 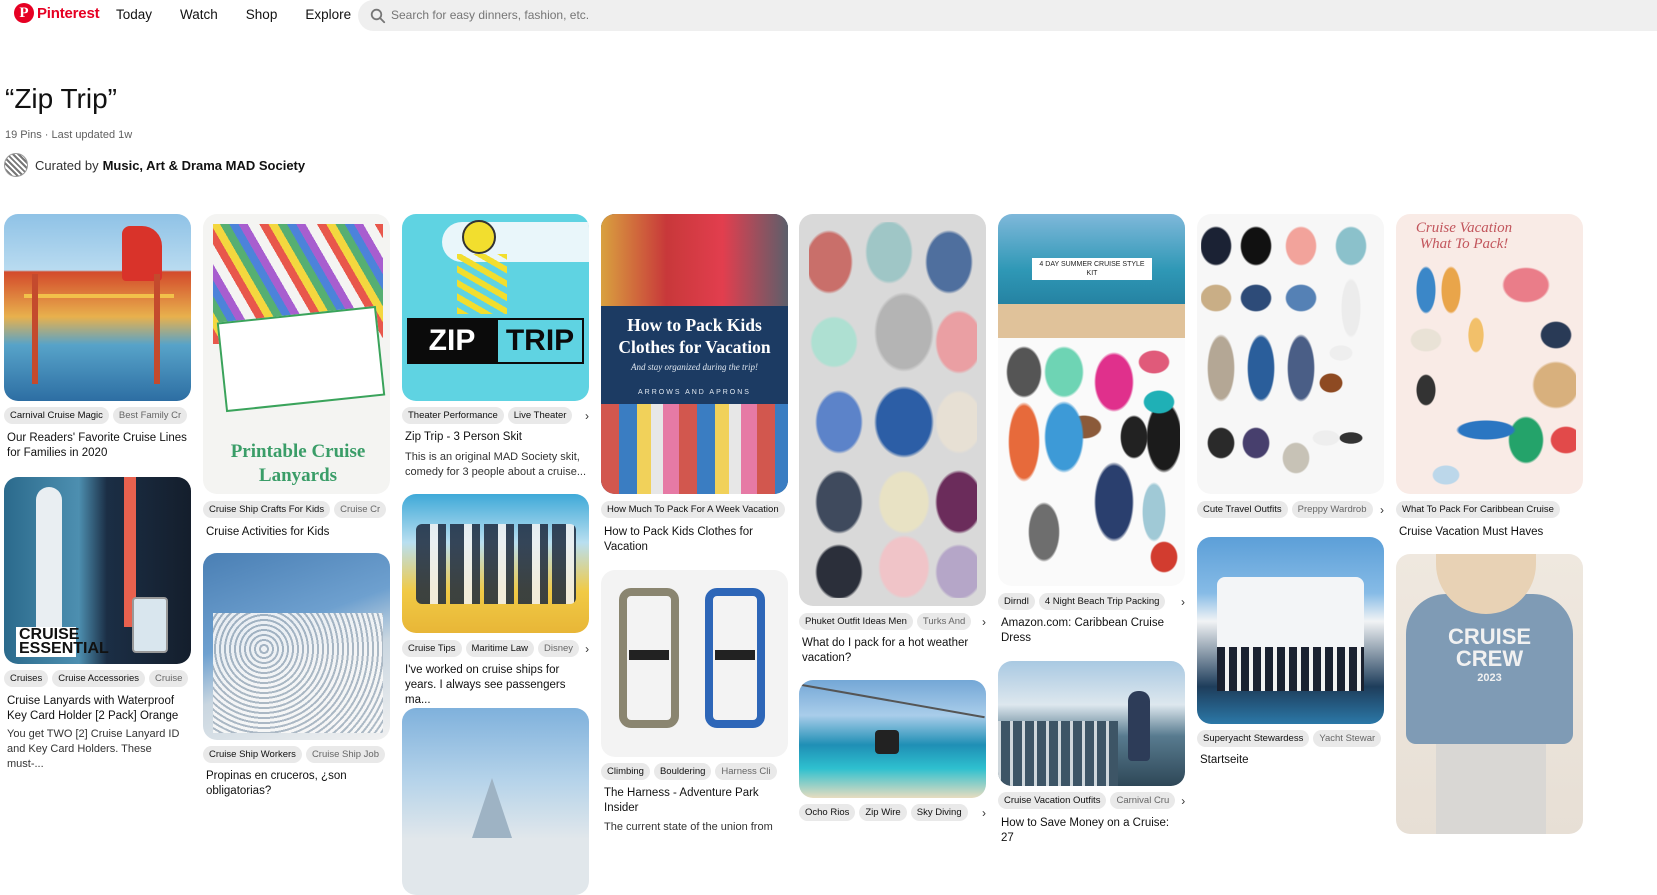 What do you see at coordinates (1016, 601) in the screenshot?
I see `tag-chip: Dirndl` at bounding box center [1016, 601].